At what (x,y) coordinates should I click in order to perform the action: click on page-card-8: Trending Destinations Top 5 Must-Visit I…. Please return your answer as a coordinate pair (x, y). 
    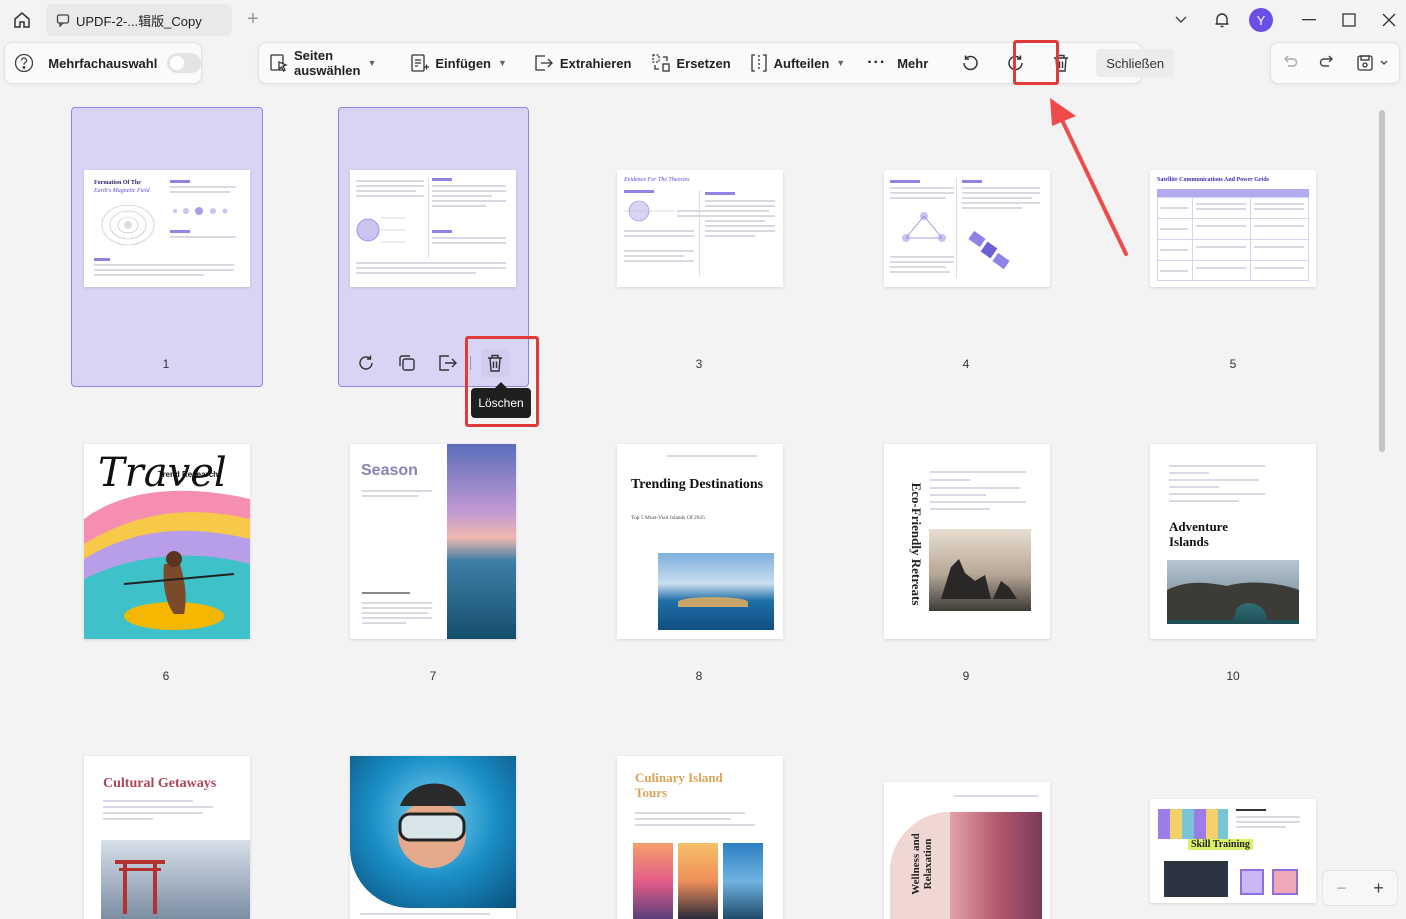
    Looking at the image, I should click on (700, 541).